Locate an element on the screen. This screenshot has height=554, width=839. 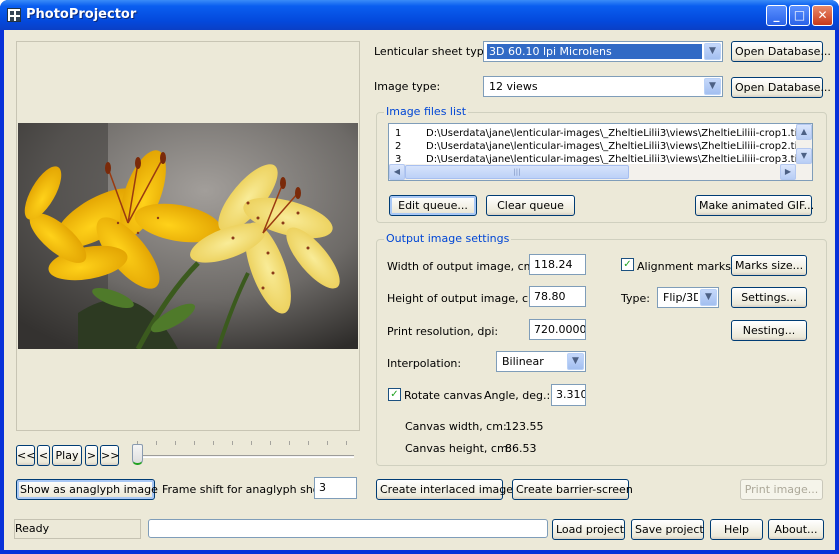
row-number: 2 is located at coordinates (398, 146).